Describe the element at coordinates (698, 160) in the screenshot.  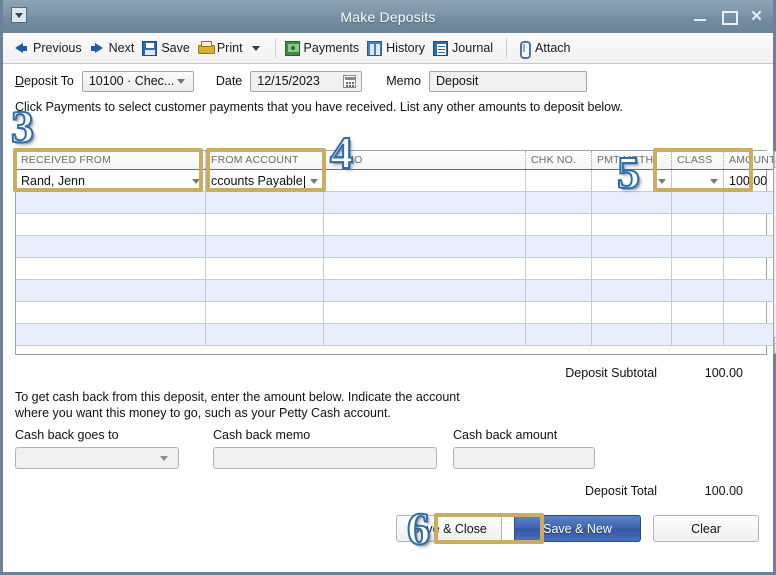
I see `column-header-class: CLASS` at that location.